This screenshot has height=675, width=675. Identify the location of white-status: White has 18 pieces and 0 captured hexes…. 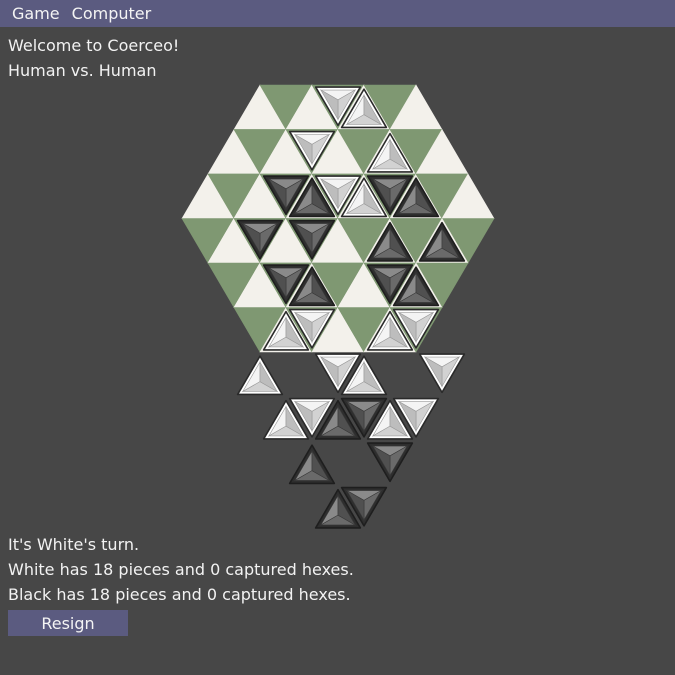
(181, 569).